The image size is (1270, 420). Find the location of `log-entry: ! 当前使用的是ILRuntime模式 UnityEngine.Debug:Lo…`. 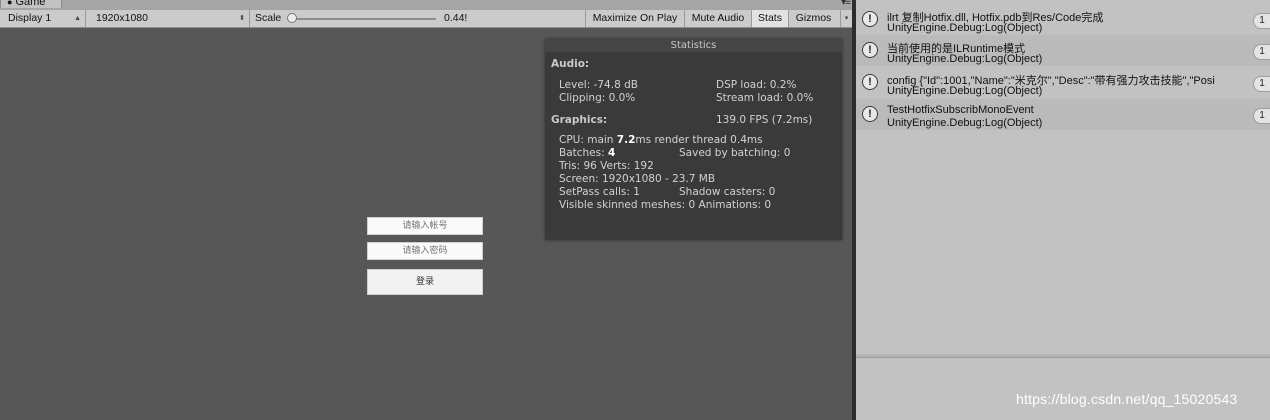

log-entry: ! 当前使用的是ILRuntime模式 UnityEngine.Debug:Lo… is located at coordinates (1063, 50).